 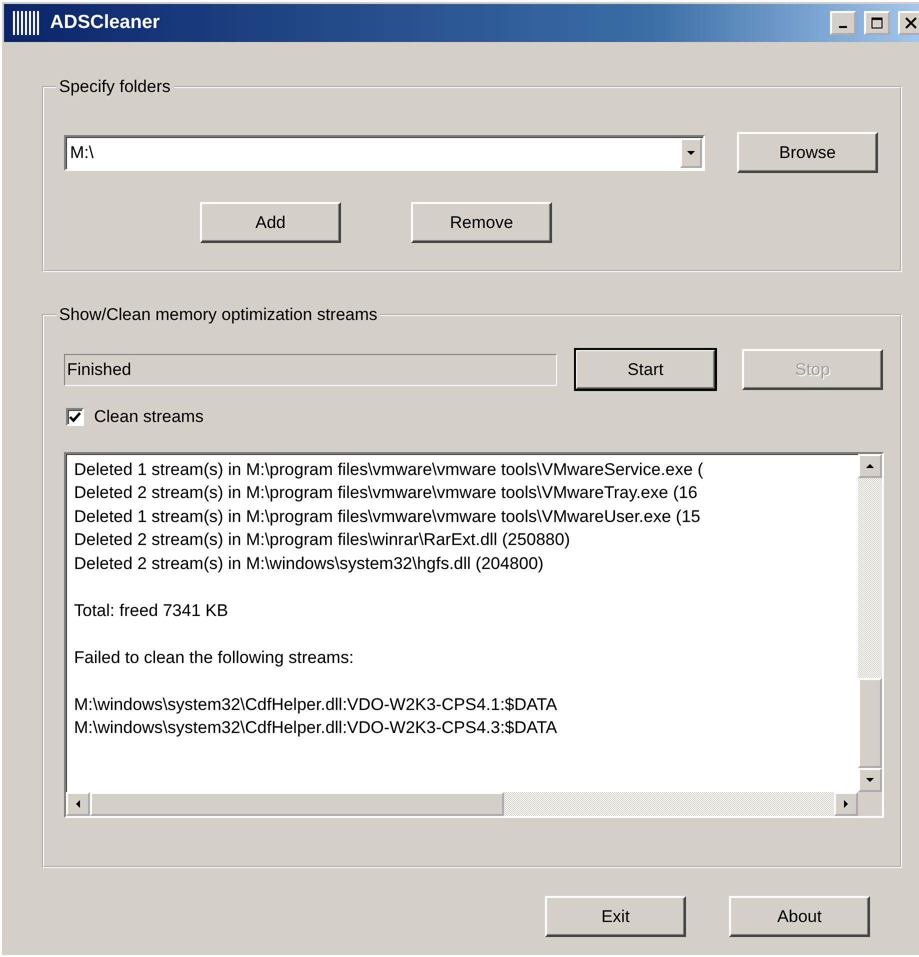 What do you see at coordinates (645, 369) in the screenshot?
I see `start-button: Start` at bounding box center [645, 369].